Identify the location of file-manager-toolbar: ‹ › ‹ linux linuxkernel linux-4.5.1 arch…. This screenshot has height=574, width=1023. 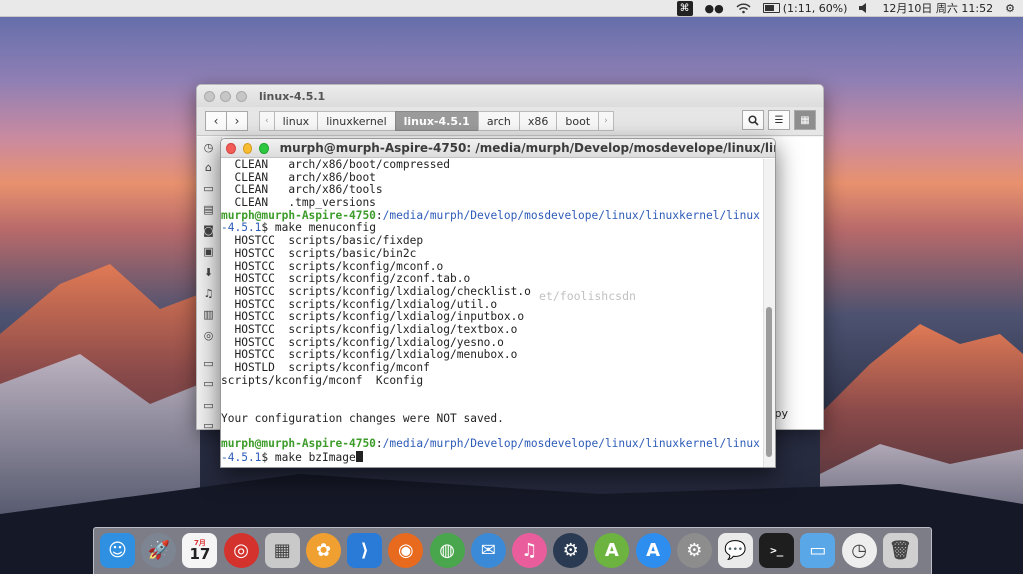
(510, 121).